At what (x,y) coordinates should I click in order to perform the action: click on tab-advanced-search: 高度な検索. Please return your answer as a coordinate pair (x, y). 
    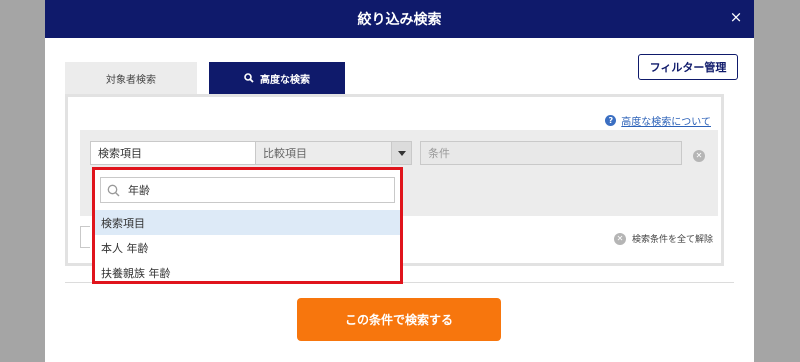
    Looking at the image, I should click on (277, 78).